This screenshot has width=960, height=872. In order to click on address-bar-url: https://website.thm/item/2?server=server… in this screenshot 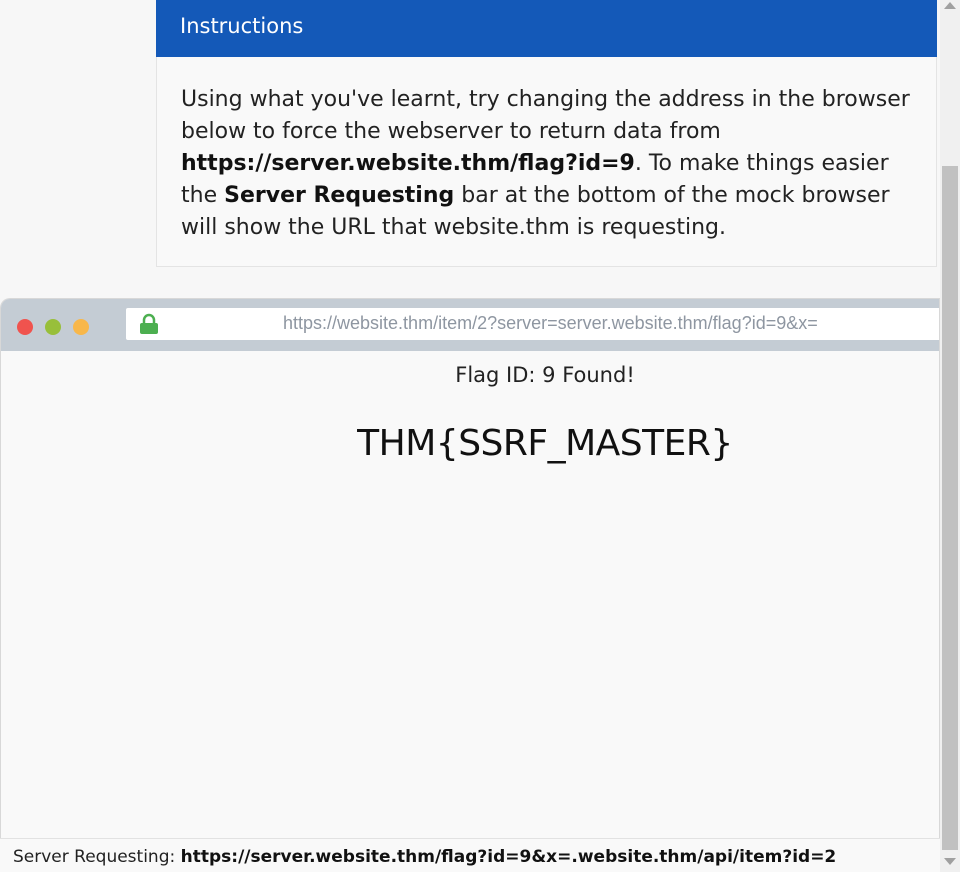, I will do `click(550, 323)`.